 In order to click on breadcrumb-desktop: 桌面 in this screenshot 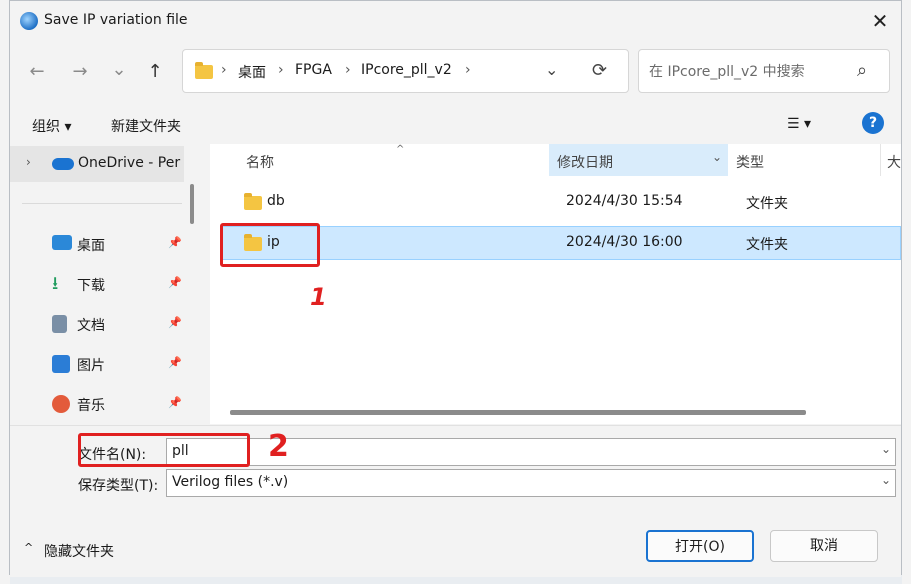, I will do `click(252, 72)`.